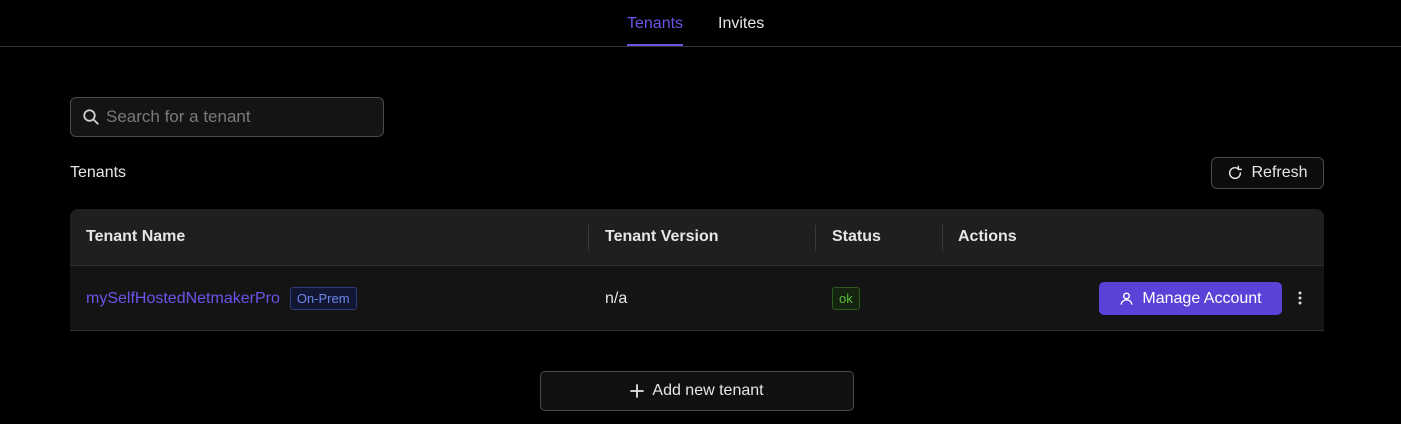 The width and height of the screenshot is (1401, 424). I want to click on refresh-button: Refresh, so click(1267, 173).